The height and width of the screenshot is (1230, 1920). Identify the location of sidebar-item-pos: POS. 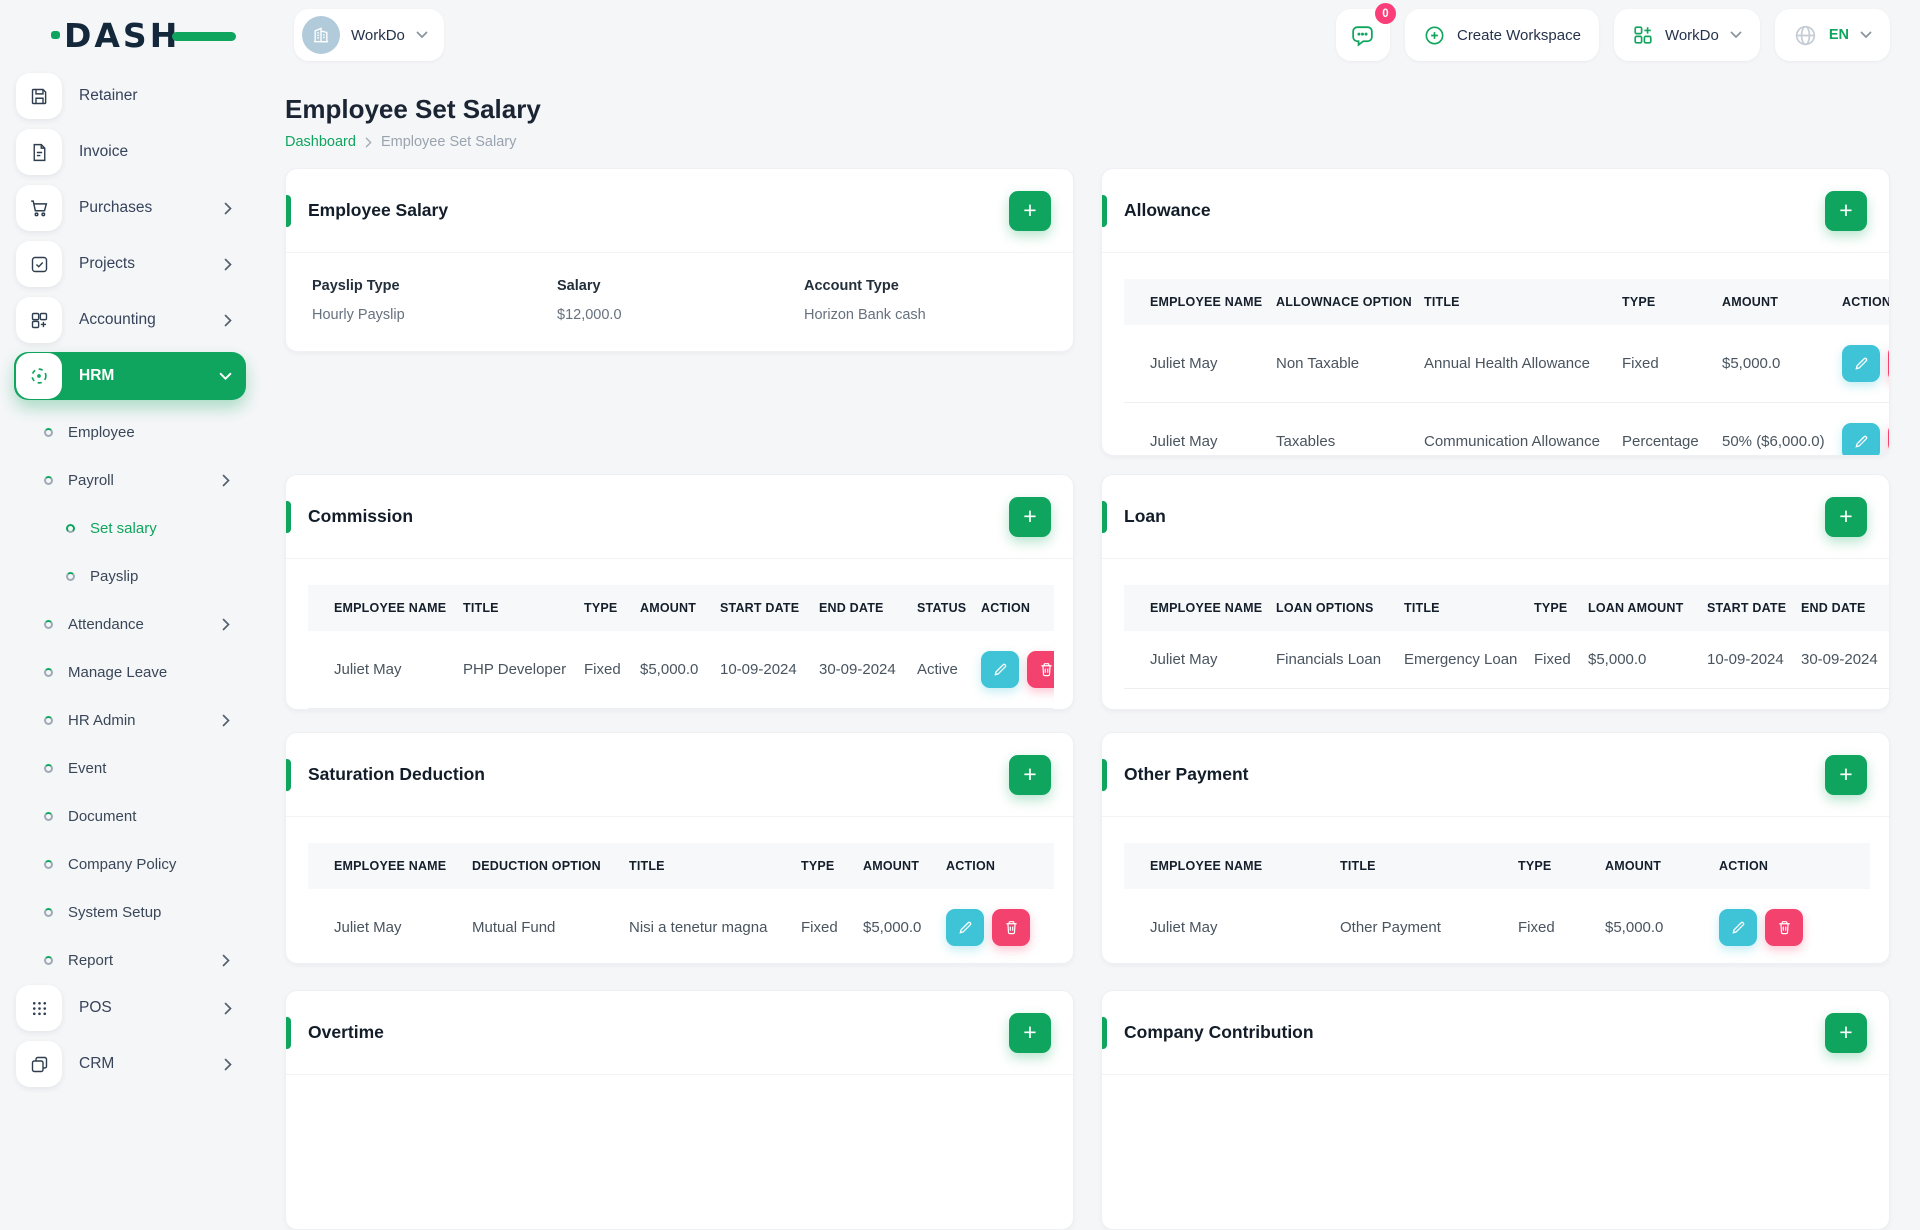
(130, 1008).